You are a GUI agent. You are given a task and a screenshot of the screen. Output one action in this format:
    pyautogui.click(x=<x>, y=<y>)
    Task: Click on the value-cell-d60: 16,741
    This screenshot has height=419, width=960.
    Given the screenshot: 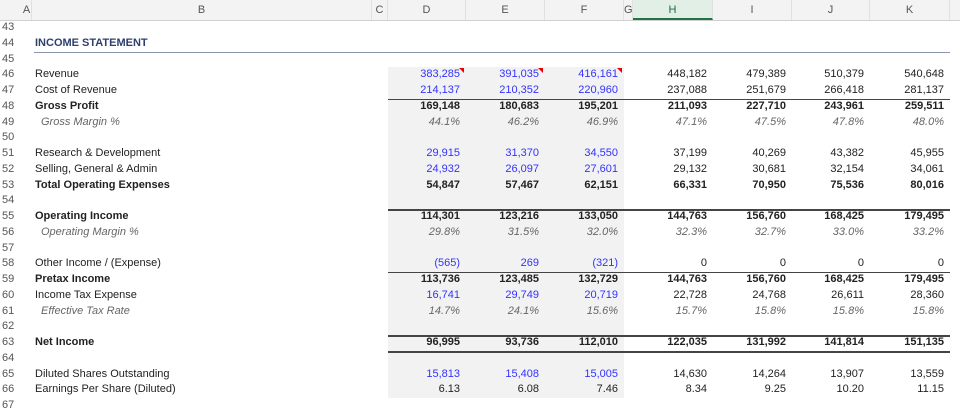 What is the action you would take?
    pyautogui.click(x=427, y=296)
    